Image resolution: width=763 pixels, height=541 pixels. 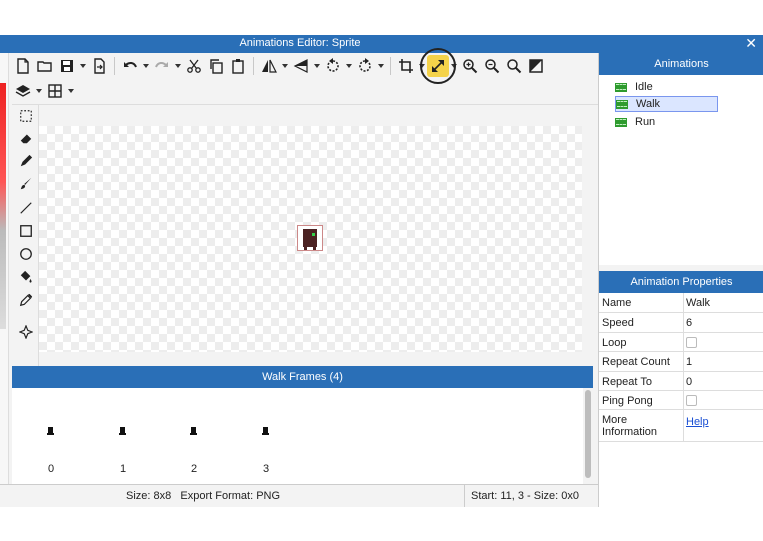 I want to click on eyedropper-icon, so click(x=25, y=299).